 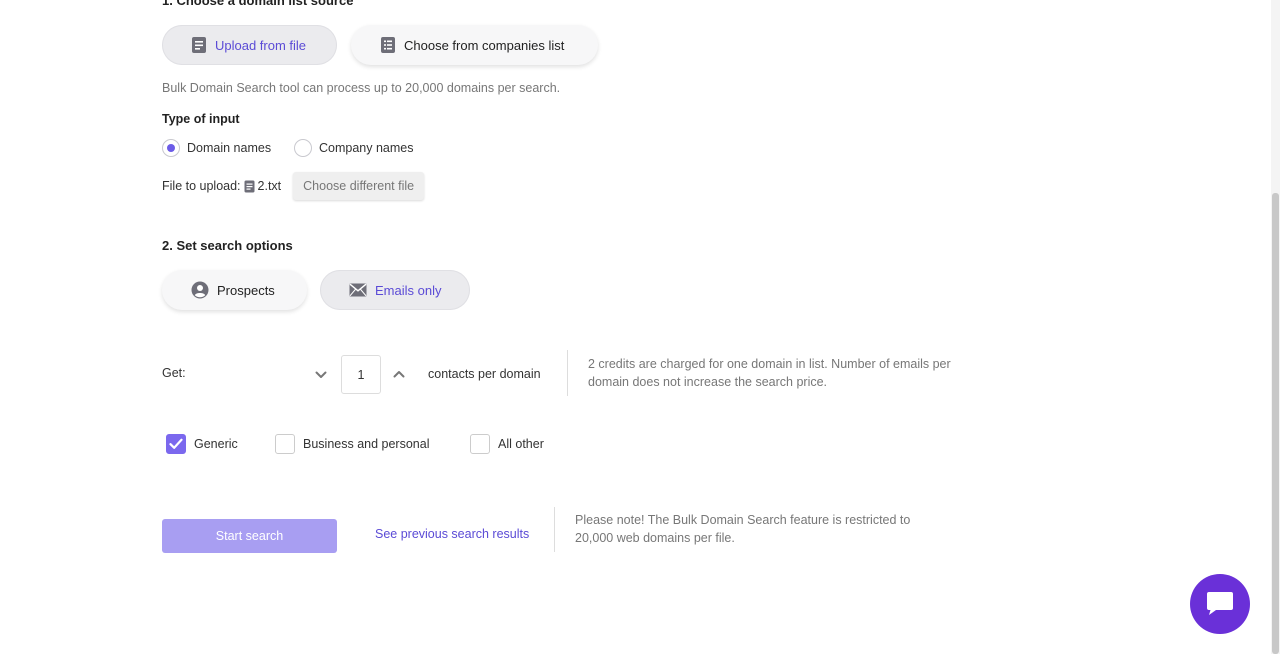 I want to click on scrollbar-thumb, so click(x=1275, y=423).